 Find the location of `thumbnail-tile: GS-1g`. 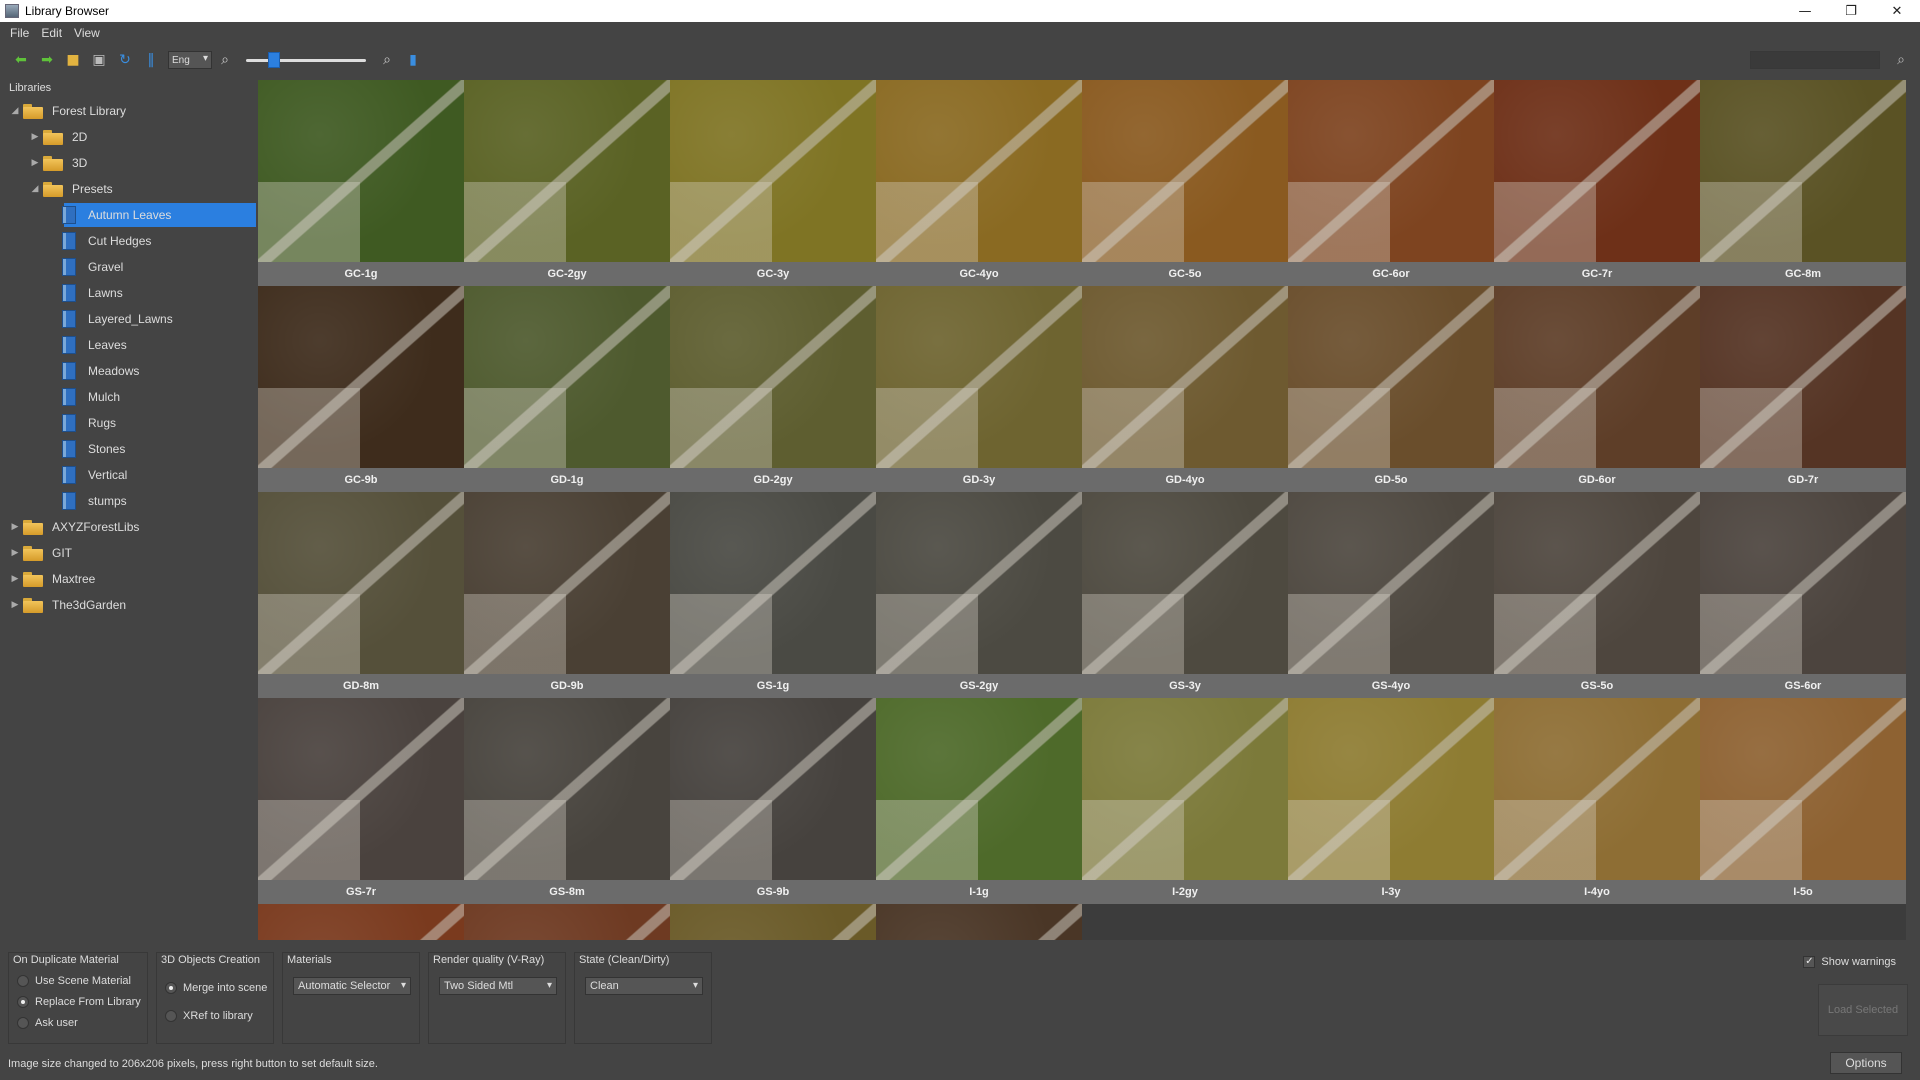

thumbnail-tile: GS-1g is located at coordinates (773, 595).